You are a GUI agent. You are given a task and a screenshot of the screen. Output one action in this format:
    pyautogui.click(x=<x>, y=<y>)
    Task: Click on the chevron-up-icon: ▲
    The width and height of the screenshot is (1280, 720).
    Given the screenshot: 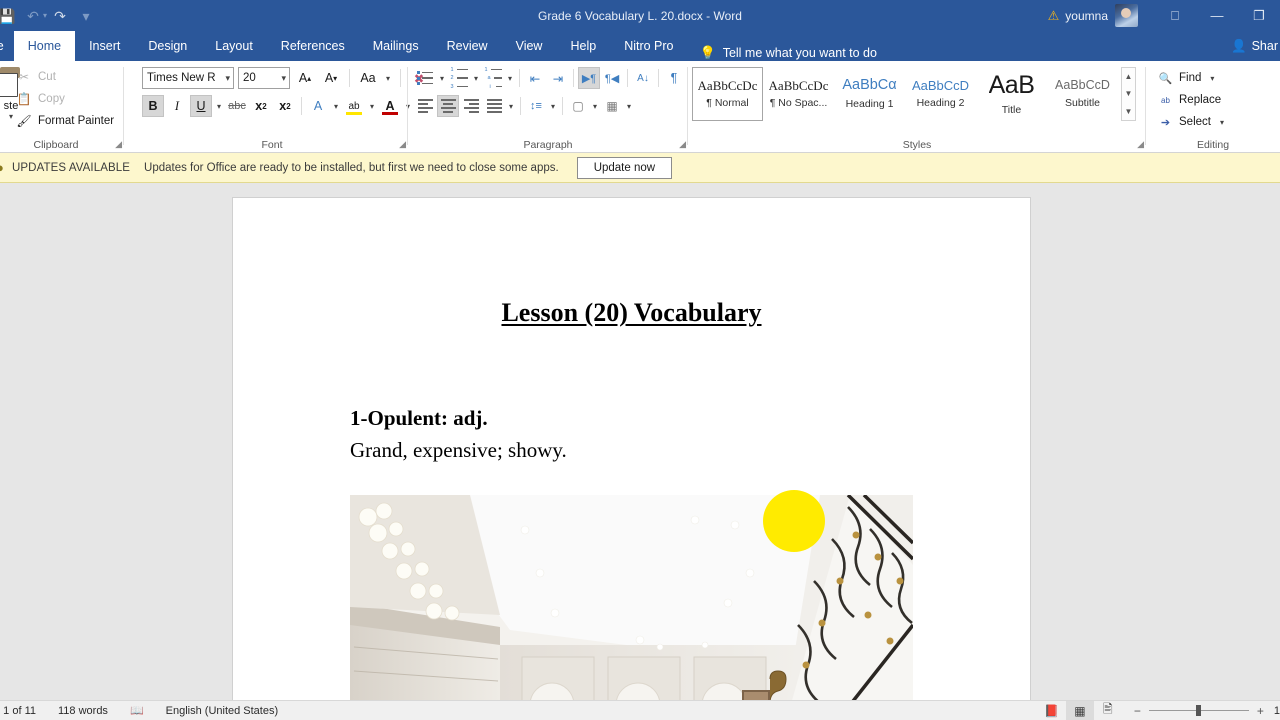 What is the action you would take?
    pyautogui.click(x=1129, y=76)
    